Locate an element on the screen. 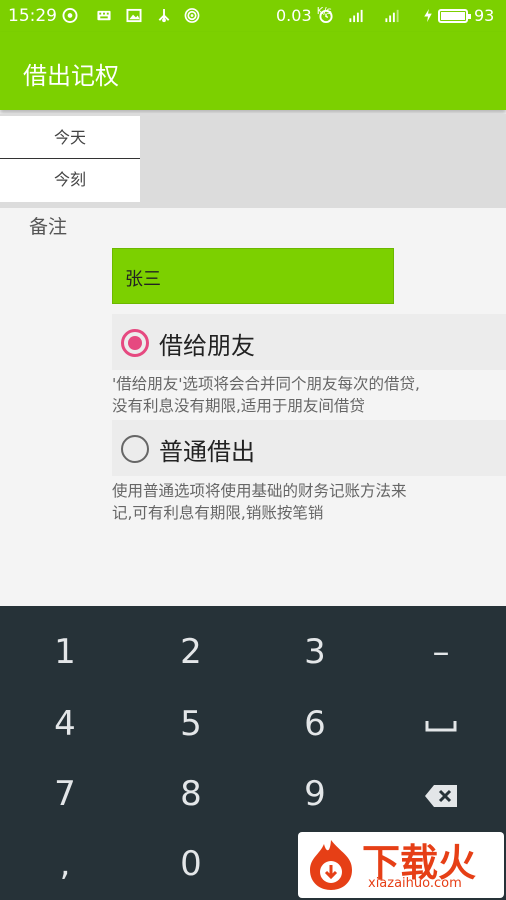  wechat-icon is located at coordinates (70, 15).